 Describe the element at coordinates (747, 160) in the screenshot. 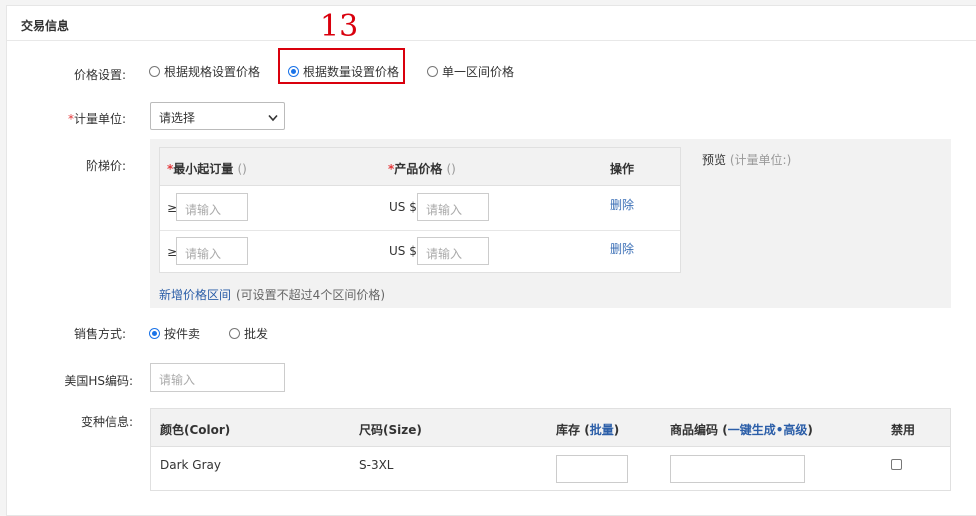

I see `preview-text: 预览 (计量单位:)` at that location.